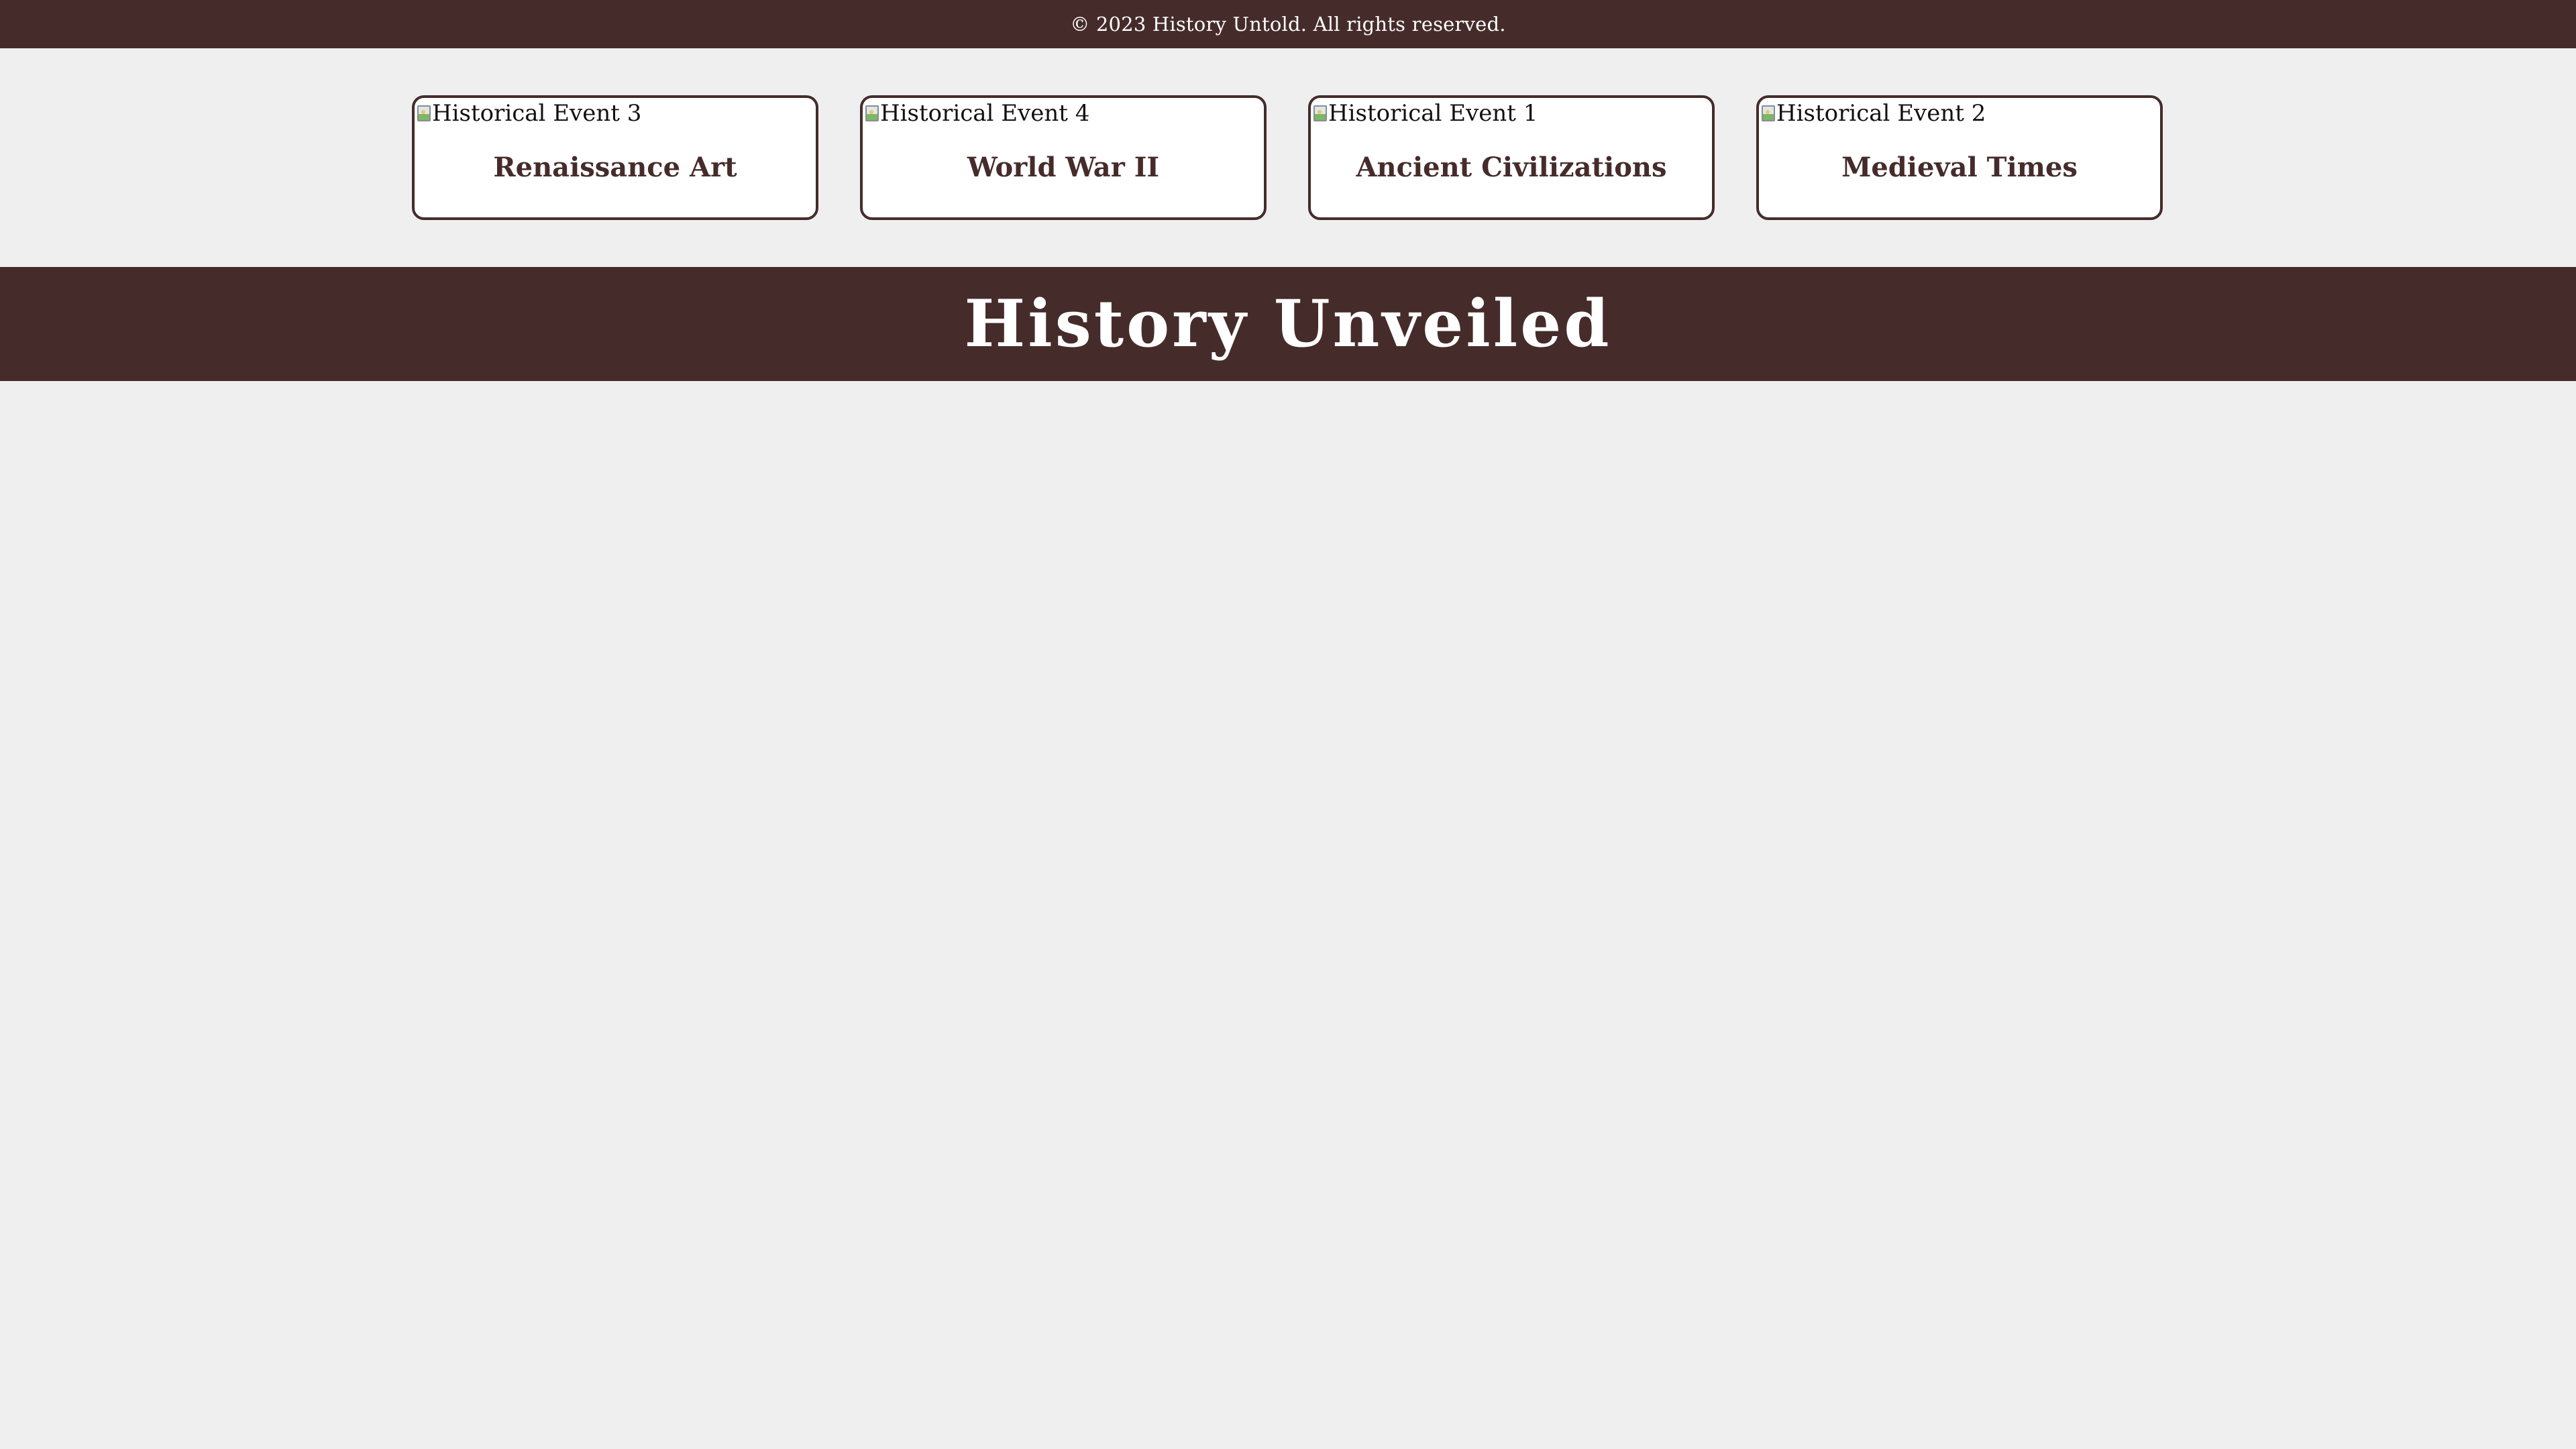 The width and height of the screenshot is (2576, 1449). I want to click on site-title: History Unveiled, so click(1288, 324).